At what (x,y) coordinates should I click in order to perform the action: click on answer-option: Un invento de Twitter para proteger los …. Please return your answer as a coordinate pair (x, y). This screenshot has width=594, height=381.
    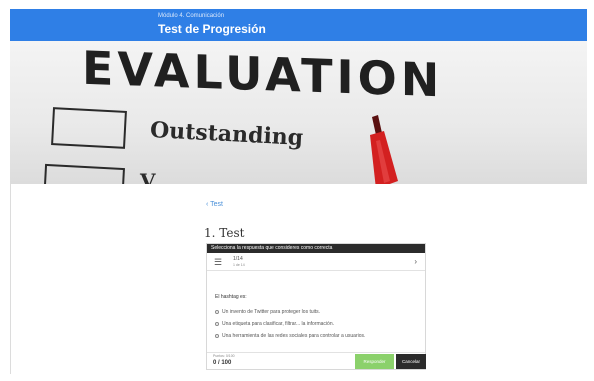
    Looking at the image, I should click on (267, 312).